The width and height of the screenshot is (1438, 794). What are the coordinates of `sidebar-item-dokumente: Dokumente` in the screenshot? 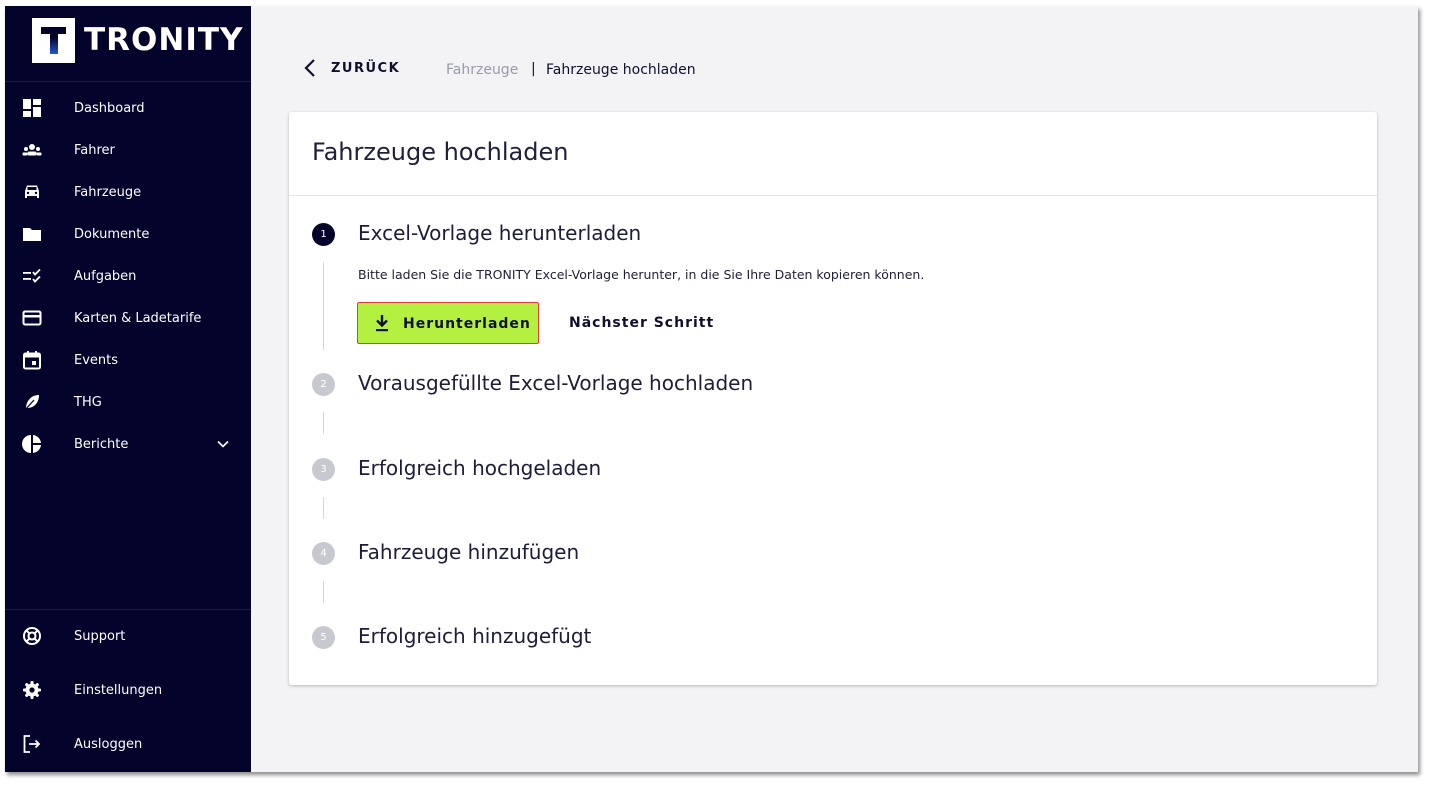 It's located at (128, 234).